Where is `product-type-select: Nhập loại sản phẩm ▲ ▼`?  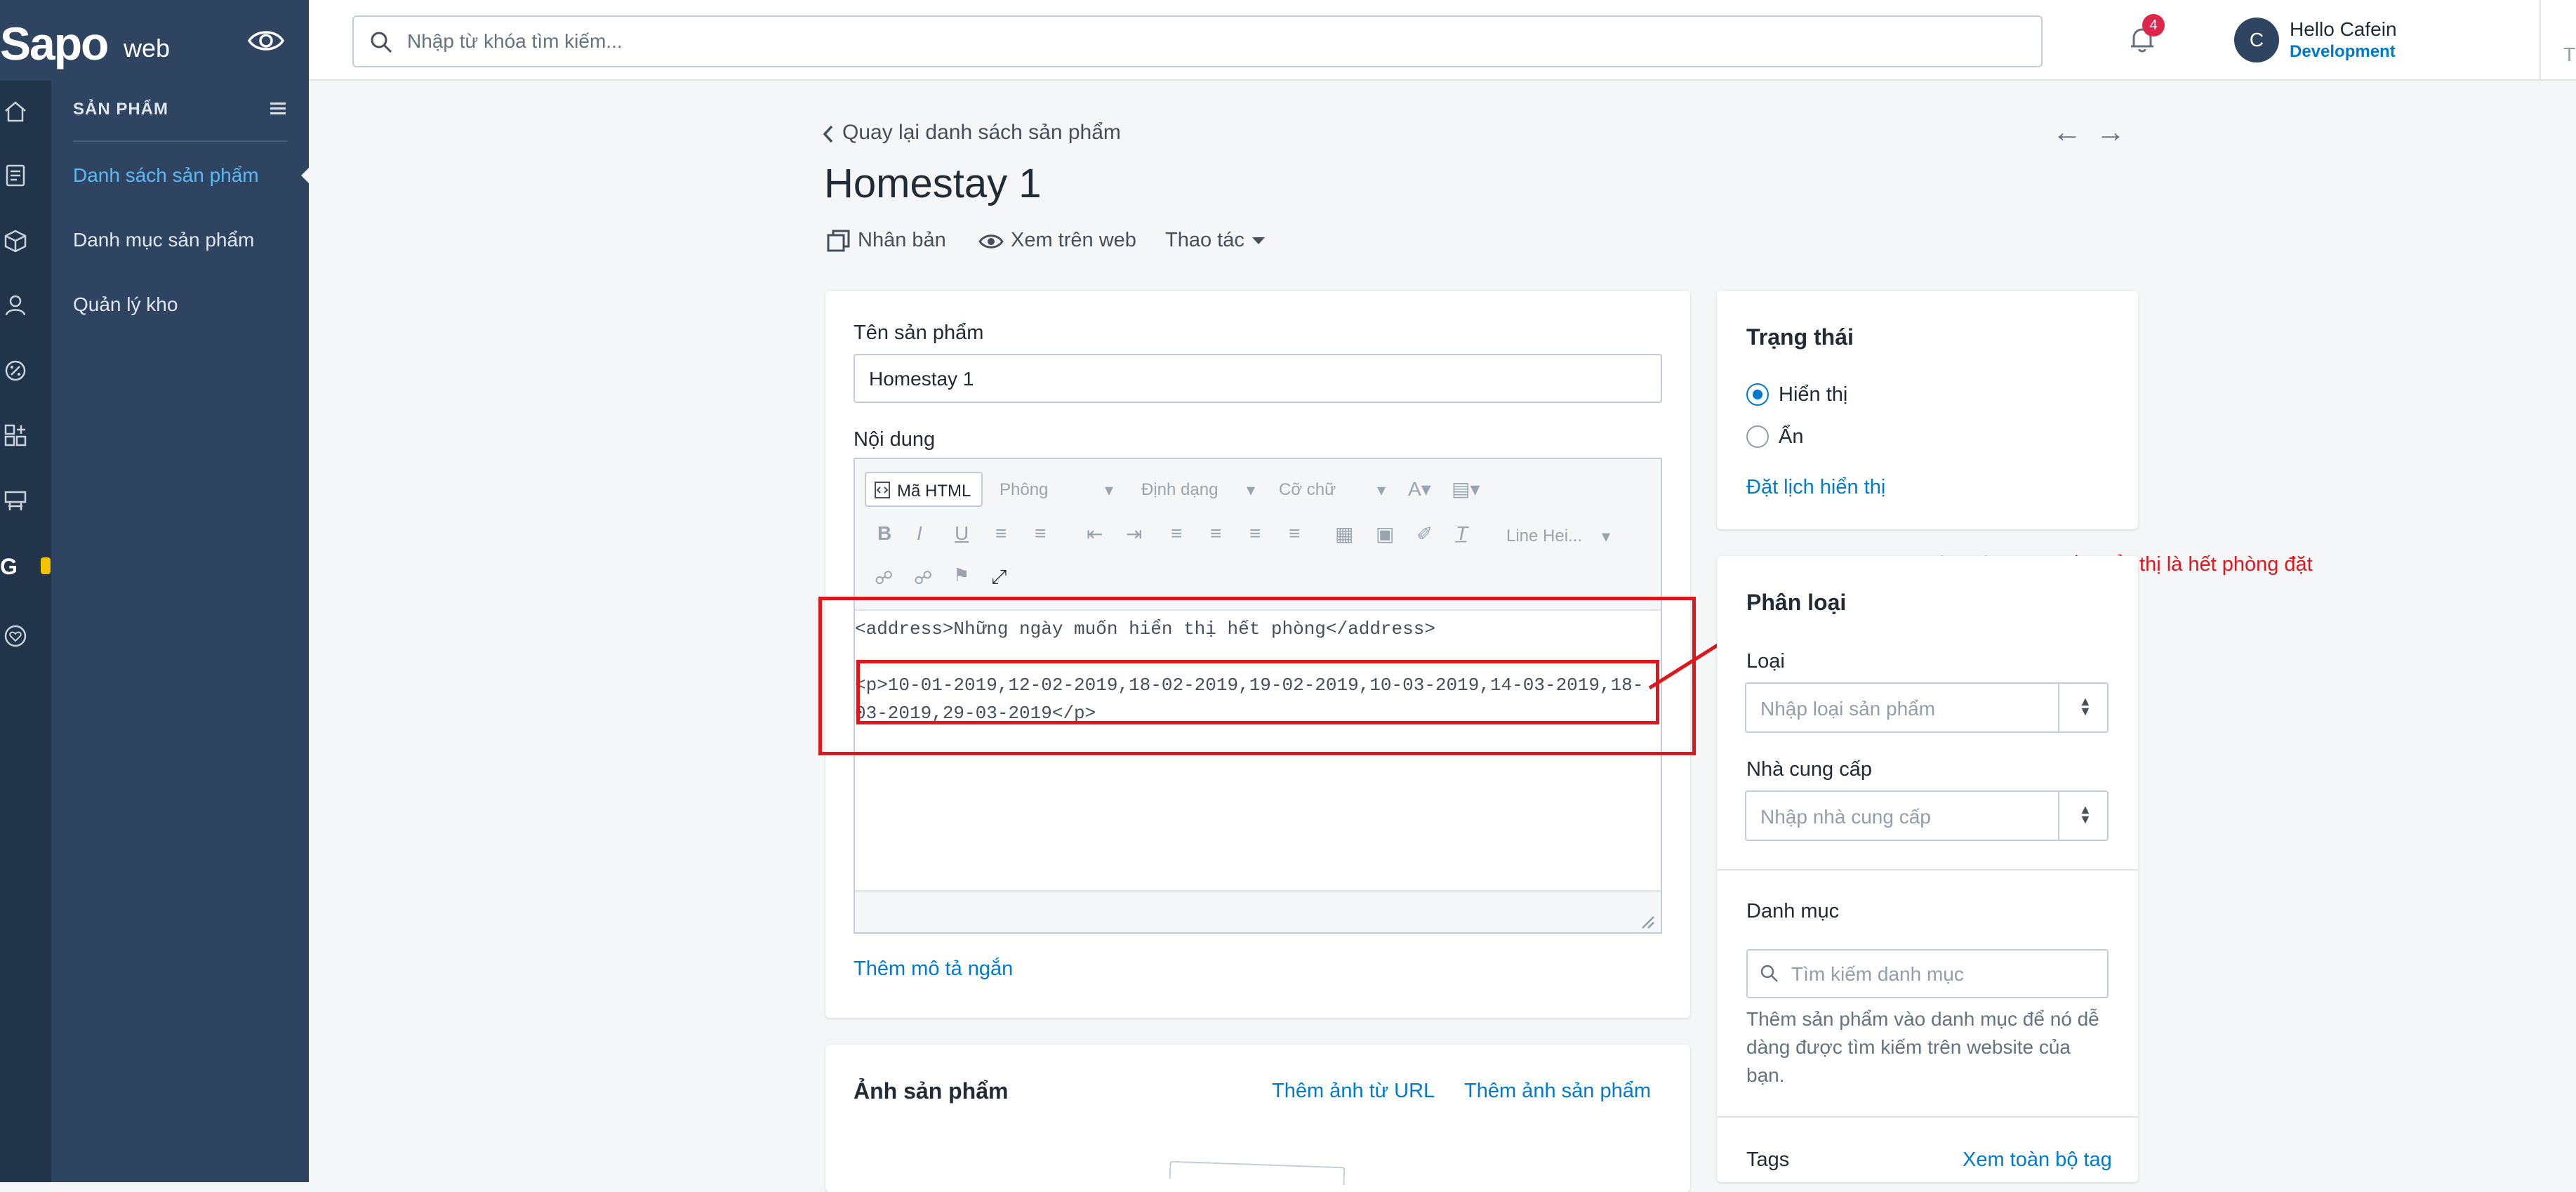
product-type-select: Nhập loại sản phẩm ▲ ▼ is located at coordinates (1927, 707).